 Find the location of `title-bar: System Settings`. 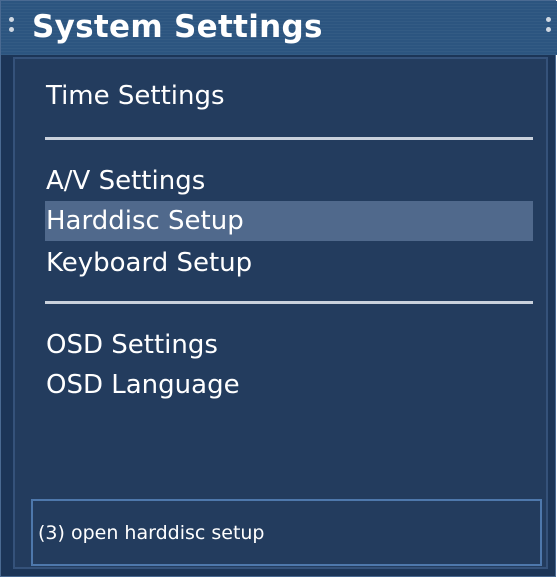

title-bar: System Settings is located at coordinates (279, 28).